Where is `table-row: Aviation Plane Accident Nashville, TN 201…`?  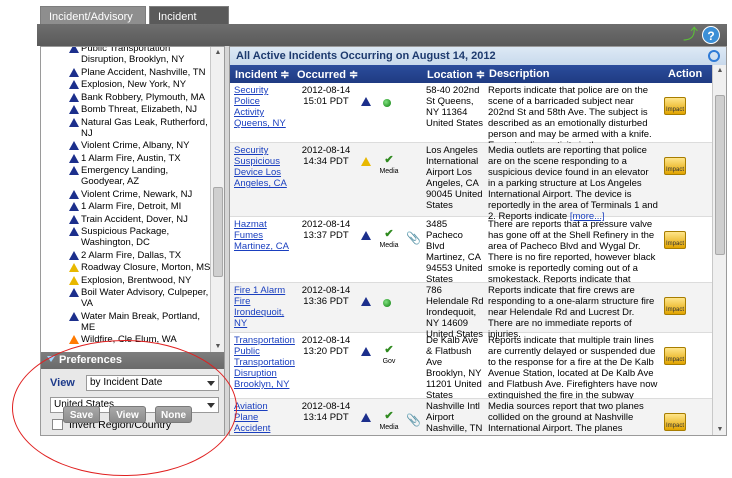
table-row: Aviation Plane Accident Nashville, TN 201… is located at coordinates (471, 417).